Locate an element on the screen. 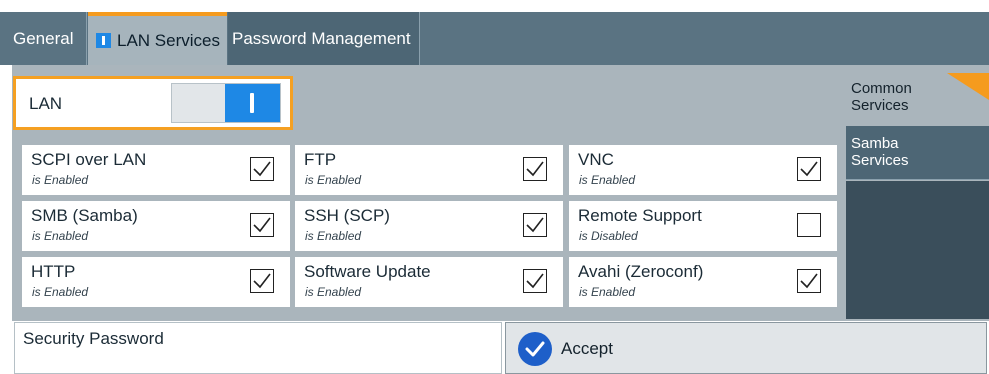 This screenshot has width=989, height=374. active-tab-indicator-icon is located at coordinates (103, 40).